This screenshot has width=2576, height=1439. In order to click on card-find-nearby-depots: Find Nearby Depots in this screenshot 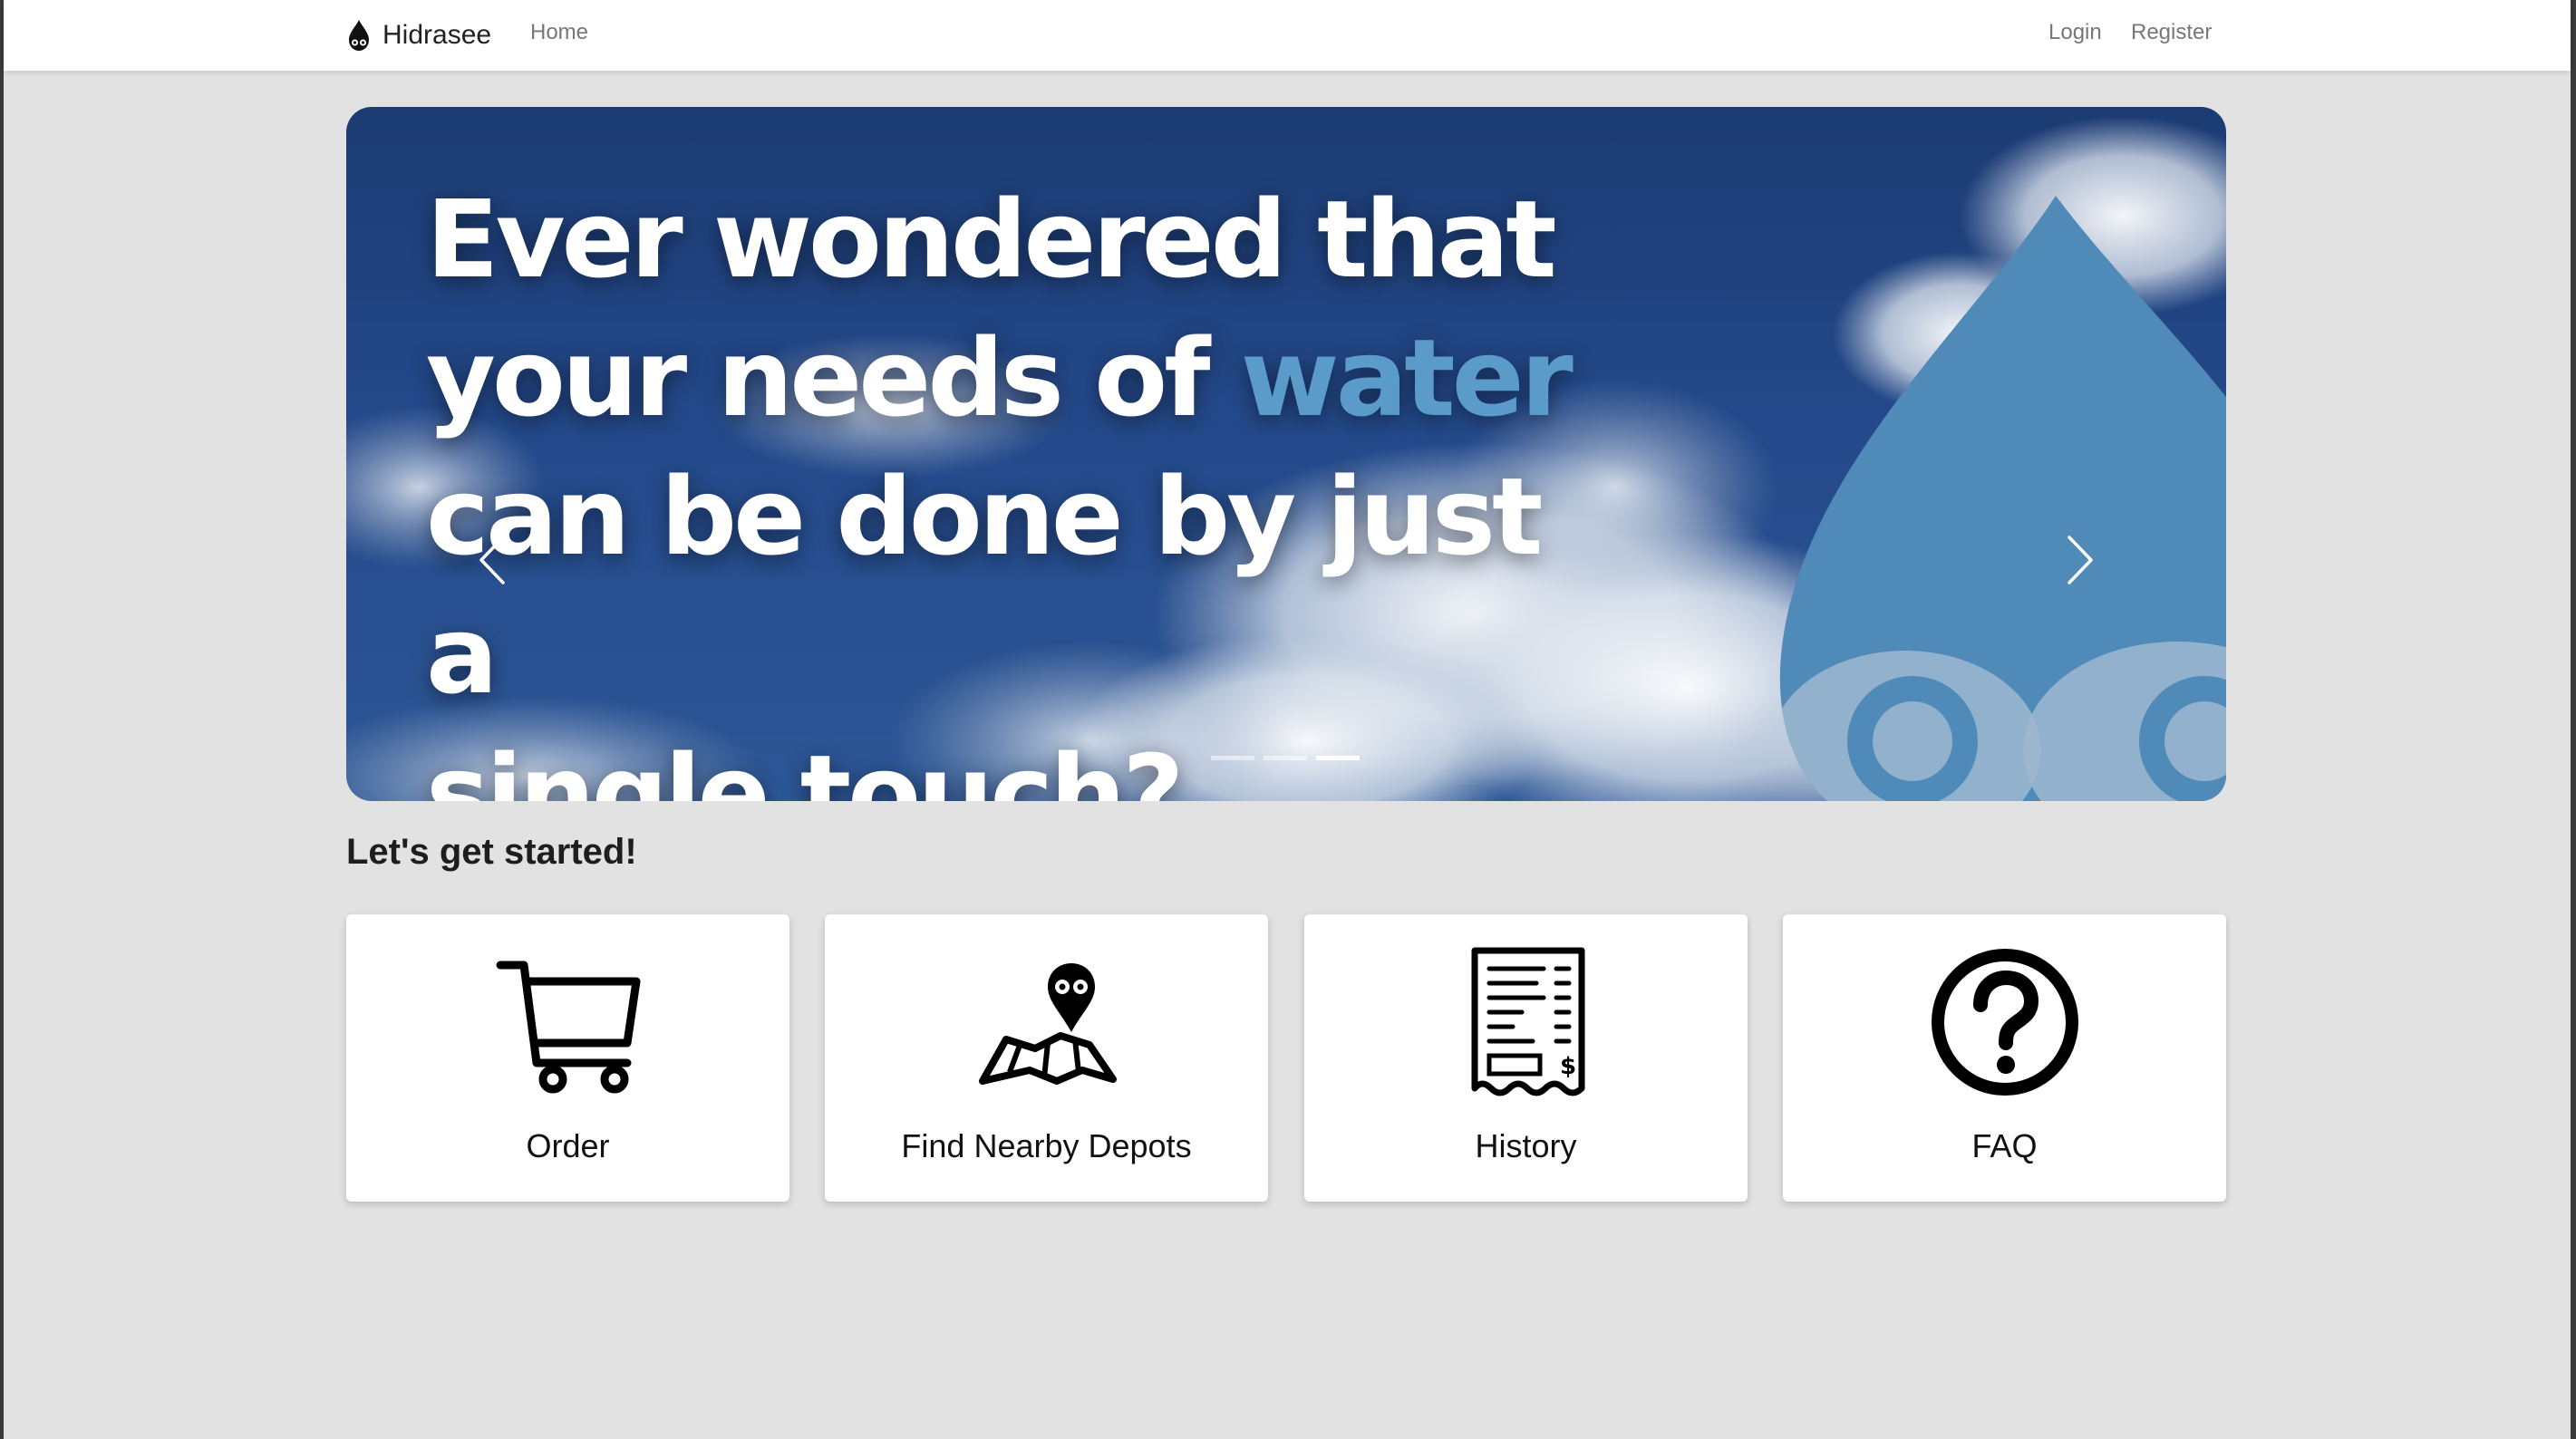, I will do `click(1046, 1058)`.